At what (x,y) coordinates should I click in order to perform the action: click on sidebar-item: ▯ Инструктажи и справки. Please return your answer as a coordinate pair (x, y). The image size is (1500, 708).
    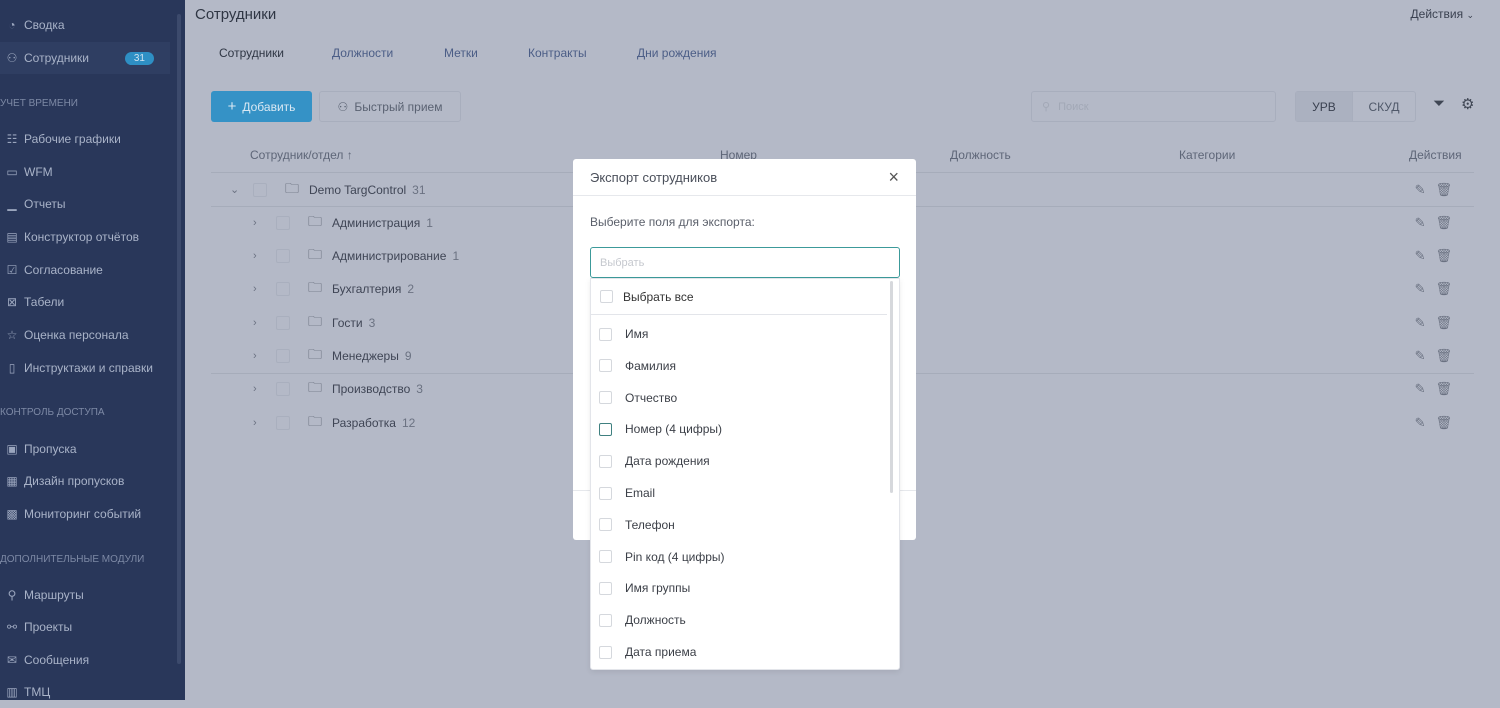
    Looking at the image, I should click on (85, 368).